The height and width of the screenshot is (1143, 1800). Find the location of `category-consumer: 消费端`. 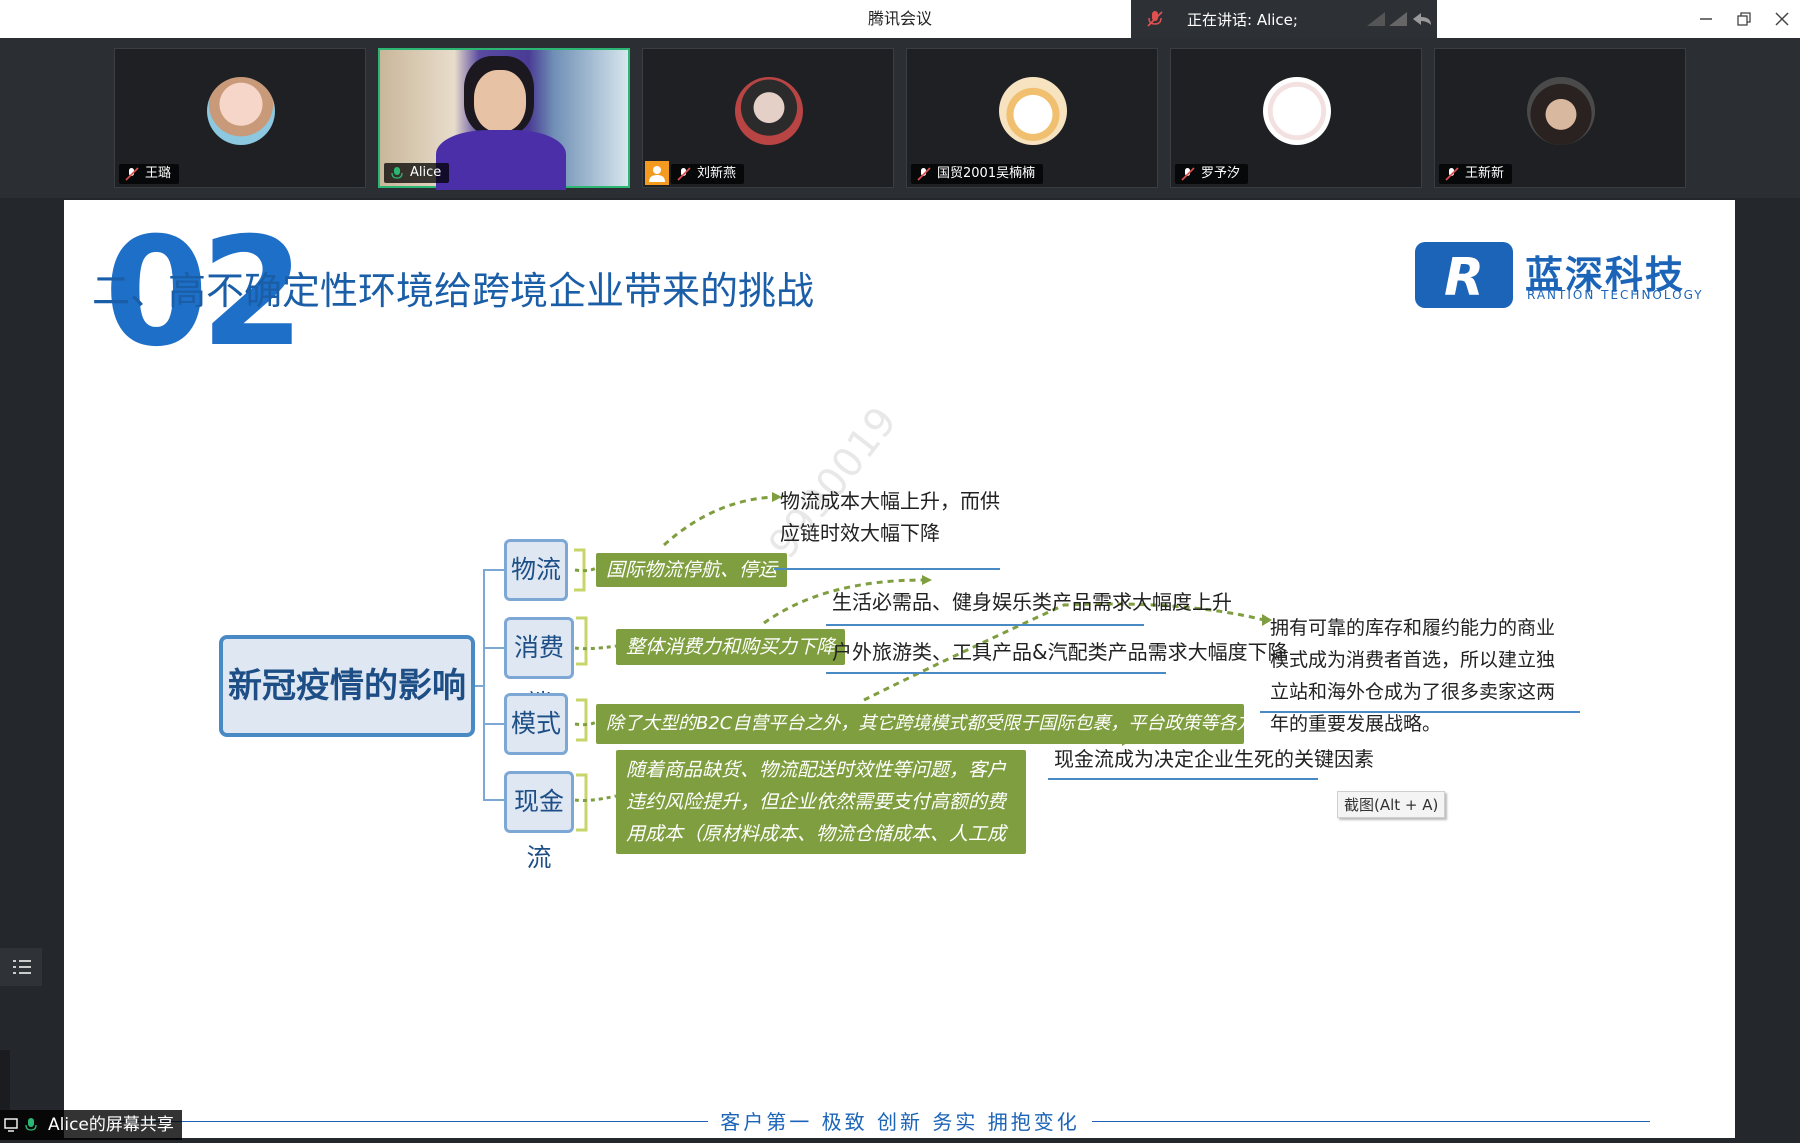

category-consumer: 消费端 is located at coordinates (539, 667).